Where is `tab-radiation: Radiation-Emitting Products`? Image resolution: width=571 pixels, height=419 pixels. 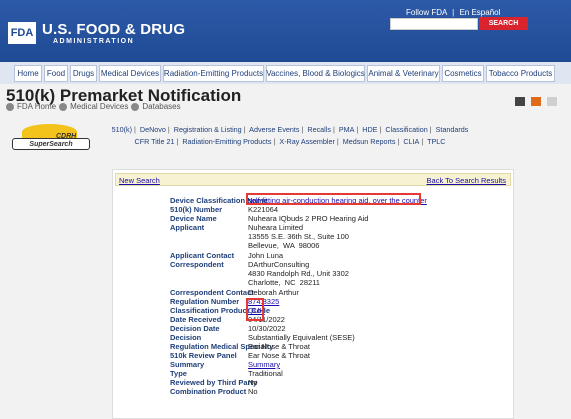 tab-radiation: Radiation-Emitting Products is located at coordinates (213, 73).